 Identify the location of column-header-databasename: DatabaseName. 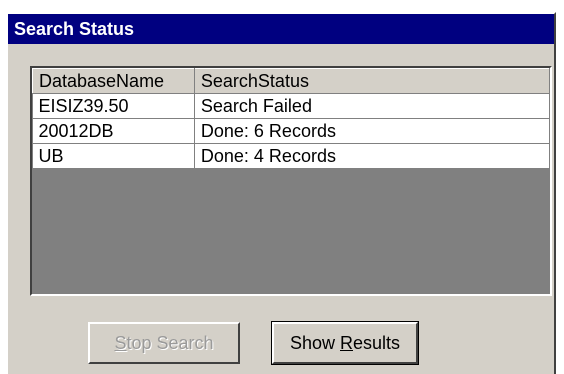
(113, 81).